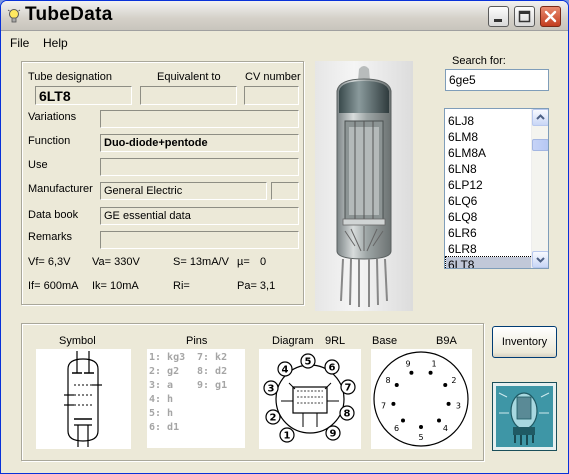 This screenshot has width=569, height=474. I want to click on designation-field: 6LT8, so click(83, 95).